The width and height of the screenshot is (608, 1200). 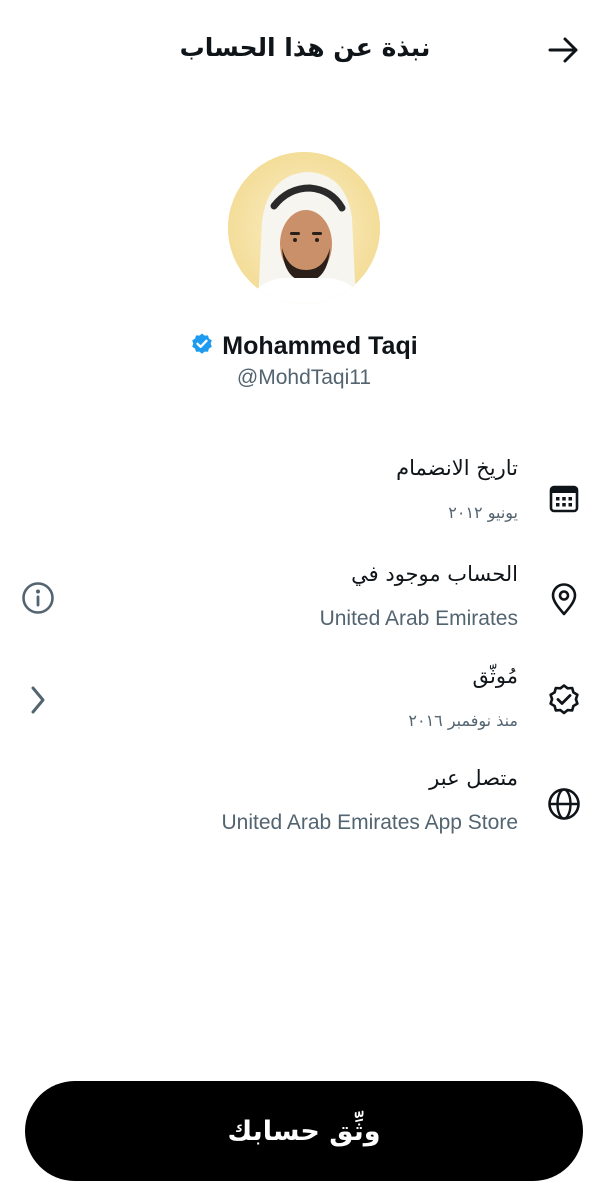 I want to click on connected-label: متصل عبر, so click(x=473, y=778).